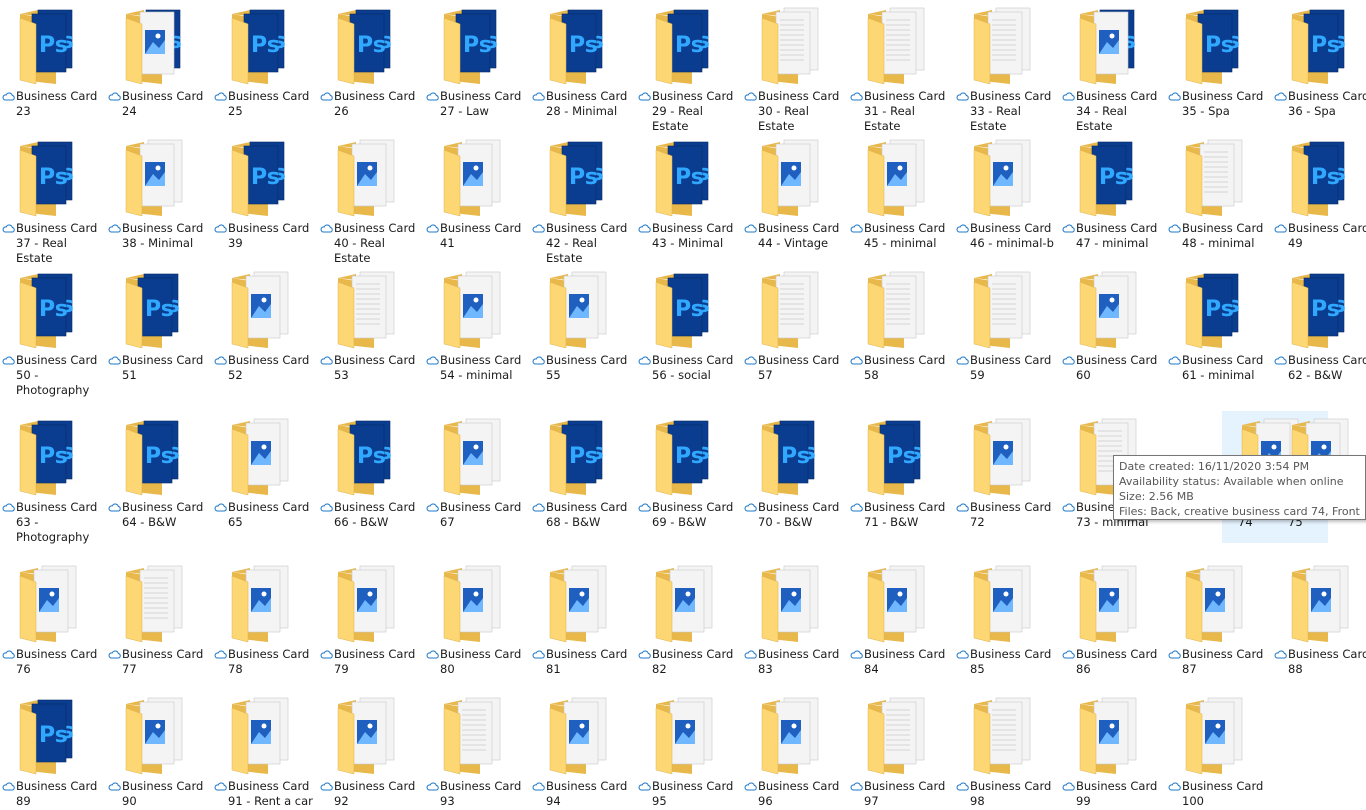 The height and width of the screenshot is (810, 1366). I want to click on folder-item: Business Card 100, so click(1219, 750).